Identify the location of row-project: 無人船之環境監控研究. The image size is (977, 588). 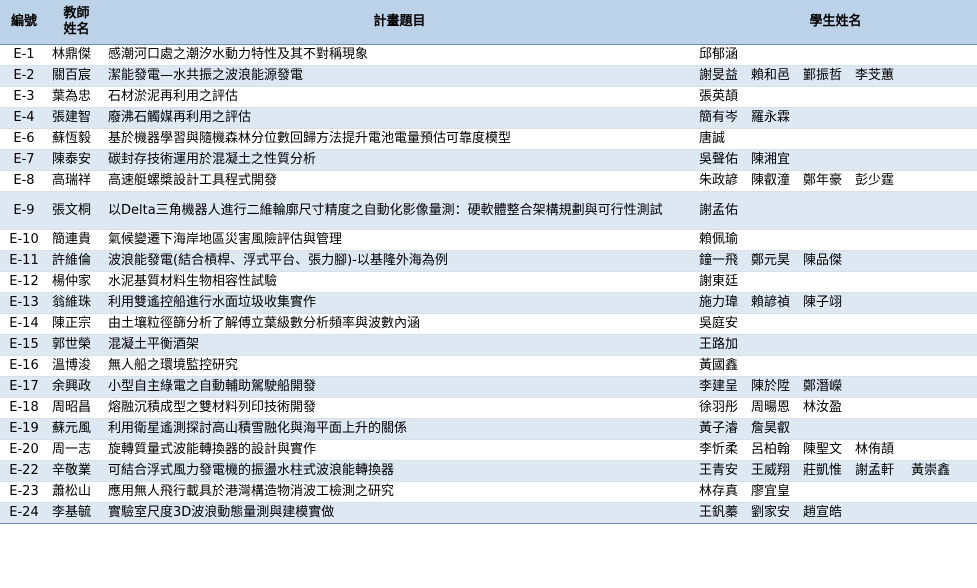
(399, 366).